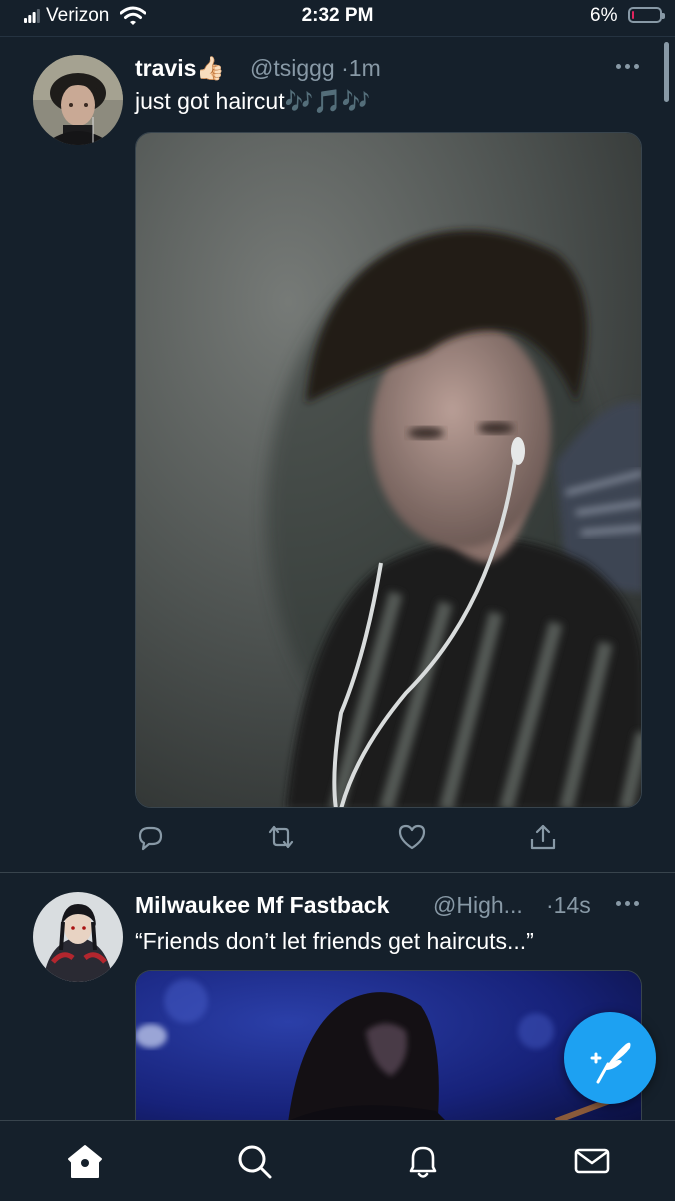  What do you see at coordinates (423, 1161) in the screenshot?
I see `notifications-icon` at bounding box center [423, 1161].